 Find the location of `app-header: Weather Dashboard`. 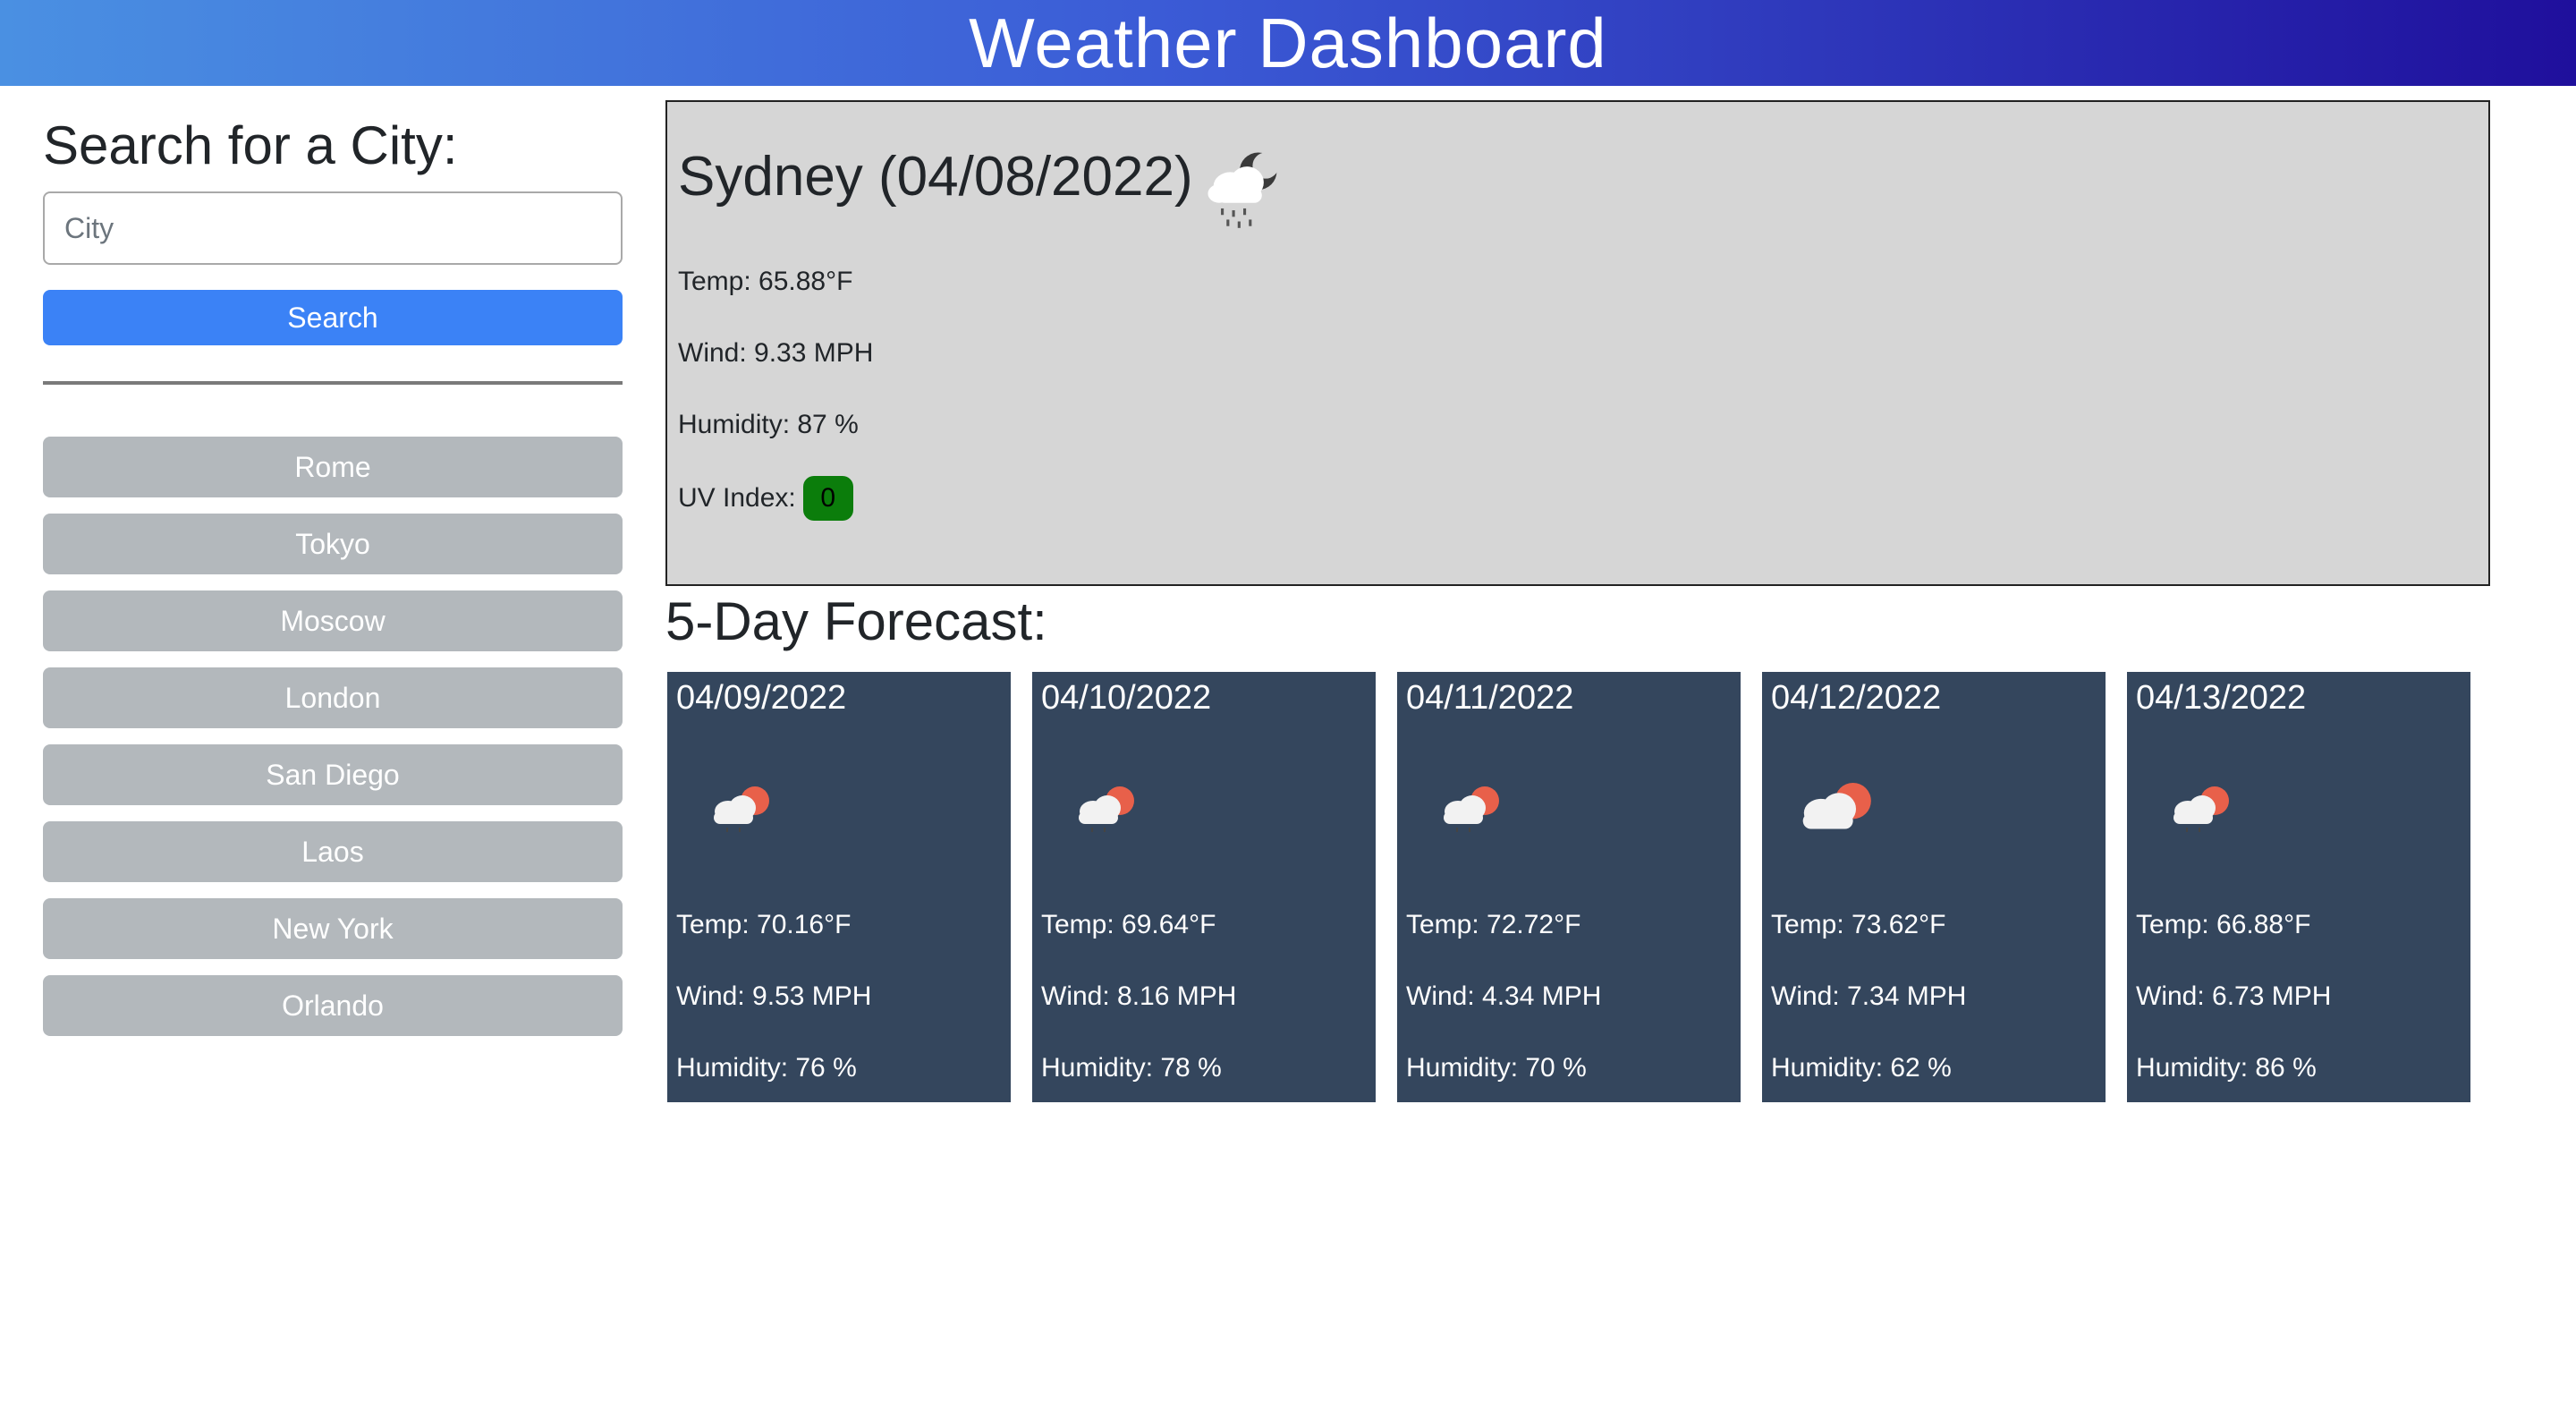

app-header: Weather Dashboard is located at coordinates (1288, 43).